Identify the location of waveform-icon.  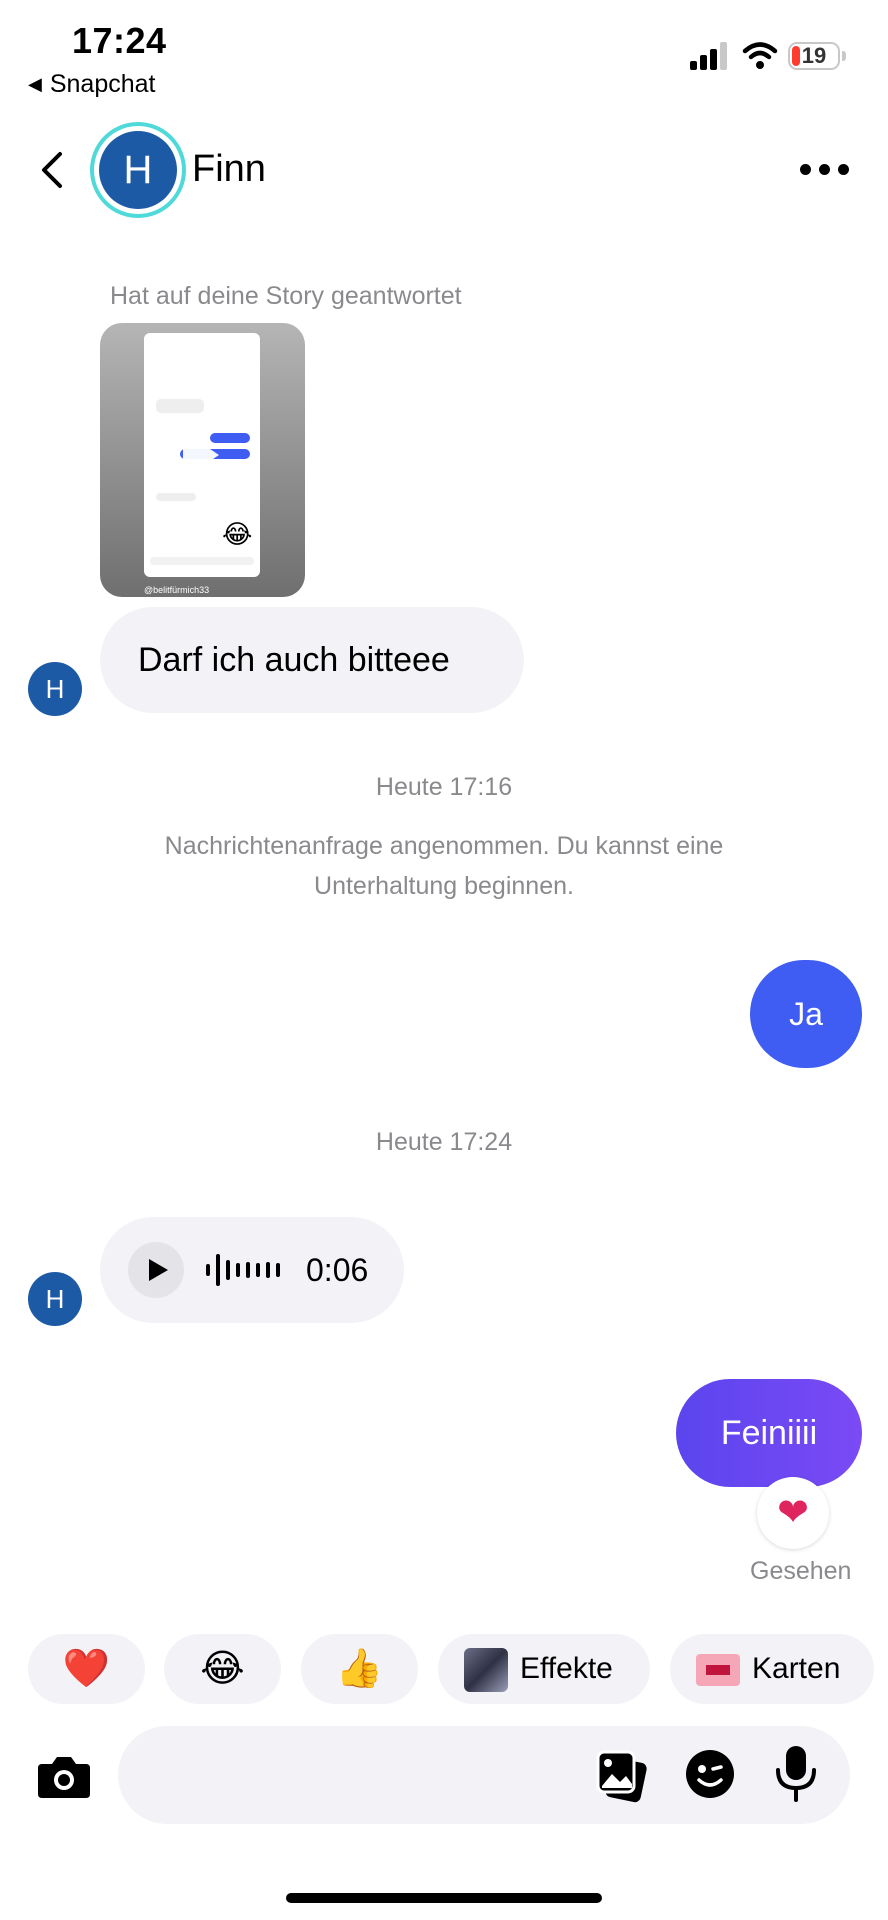
(246, 1270).